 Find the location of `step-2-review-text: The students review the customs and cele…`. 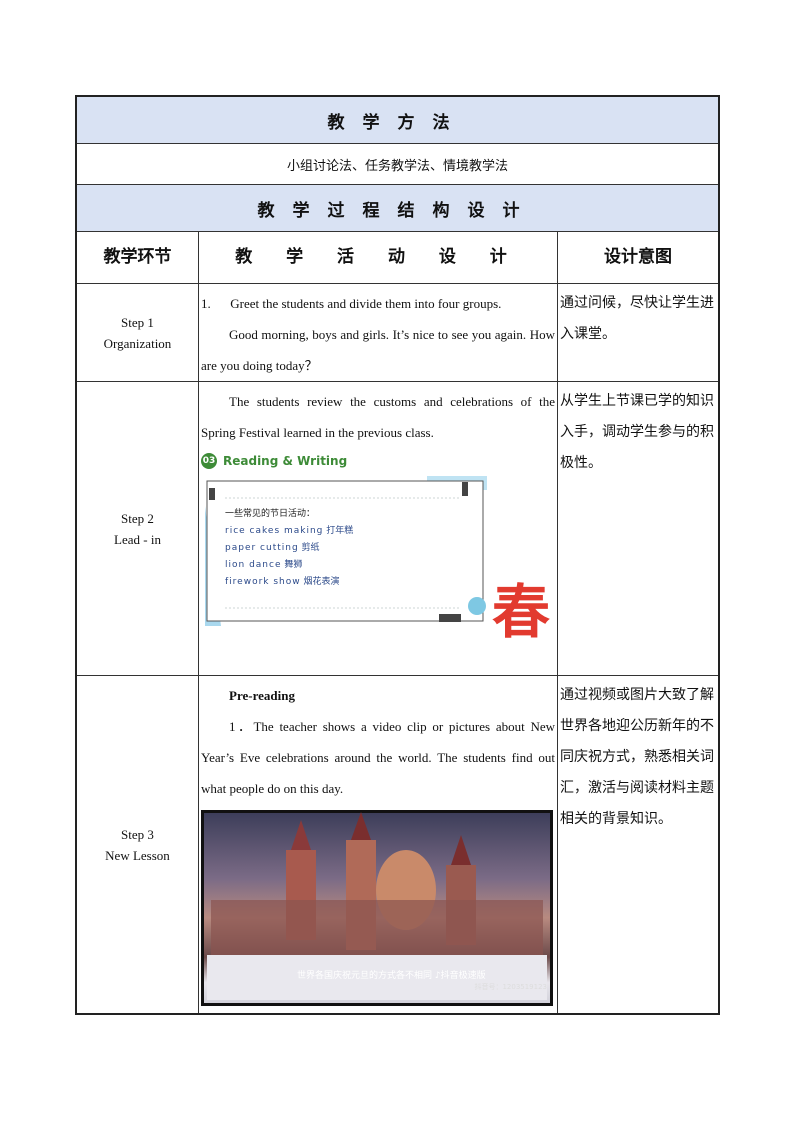

step-2-review-text: The students review the customs and cele… is located at coordinates (378, 417).